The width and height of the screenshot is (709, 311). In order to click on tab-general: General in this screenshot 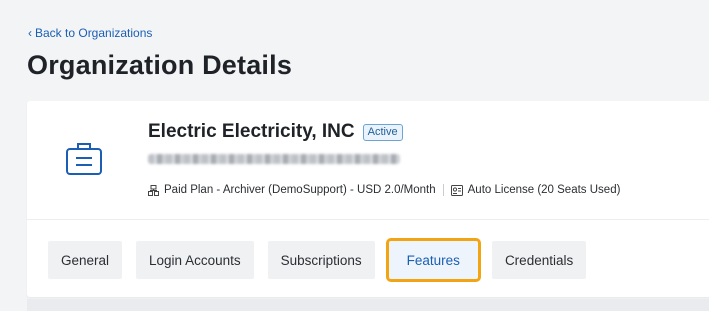, I will do `click(85, 260)`.